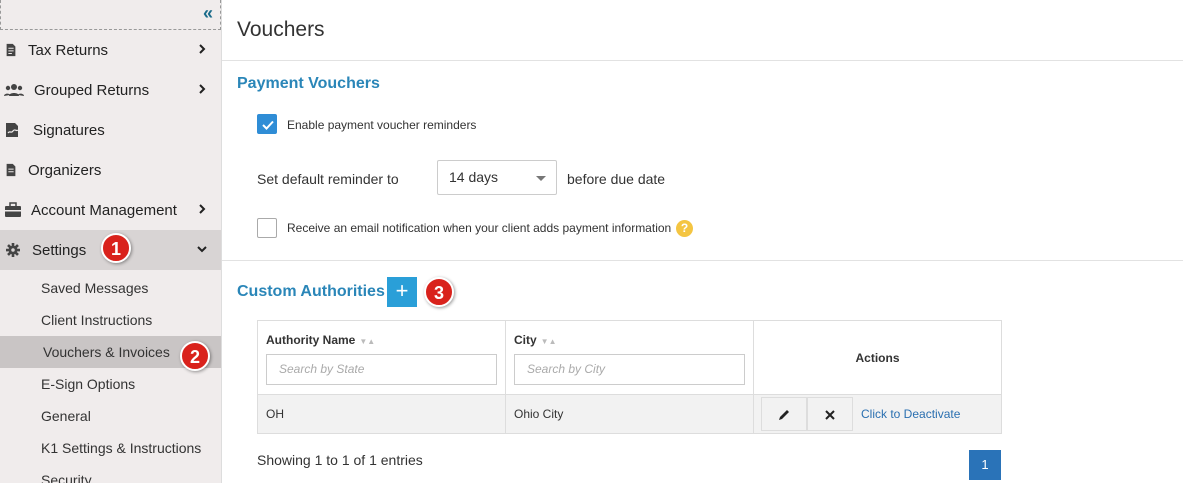 This screenshot has width=1183, height=483. Describe the element at coordinates (382, 414) in the screenshot. I see `cell-authority: OH` at that location.